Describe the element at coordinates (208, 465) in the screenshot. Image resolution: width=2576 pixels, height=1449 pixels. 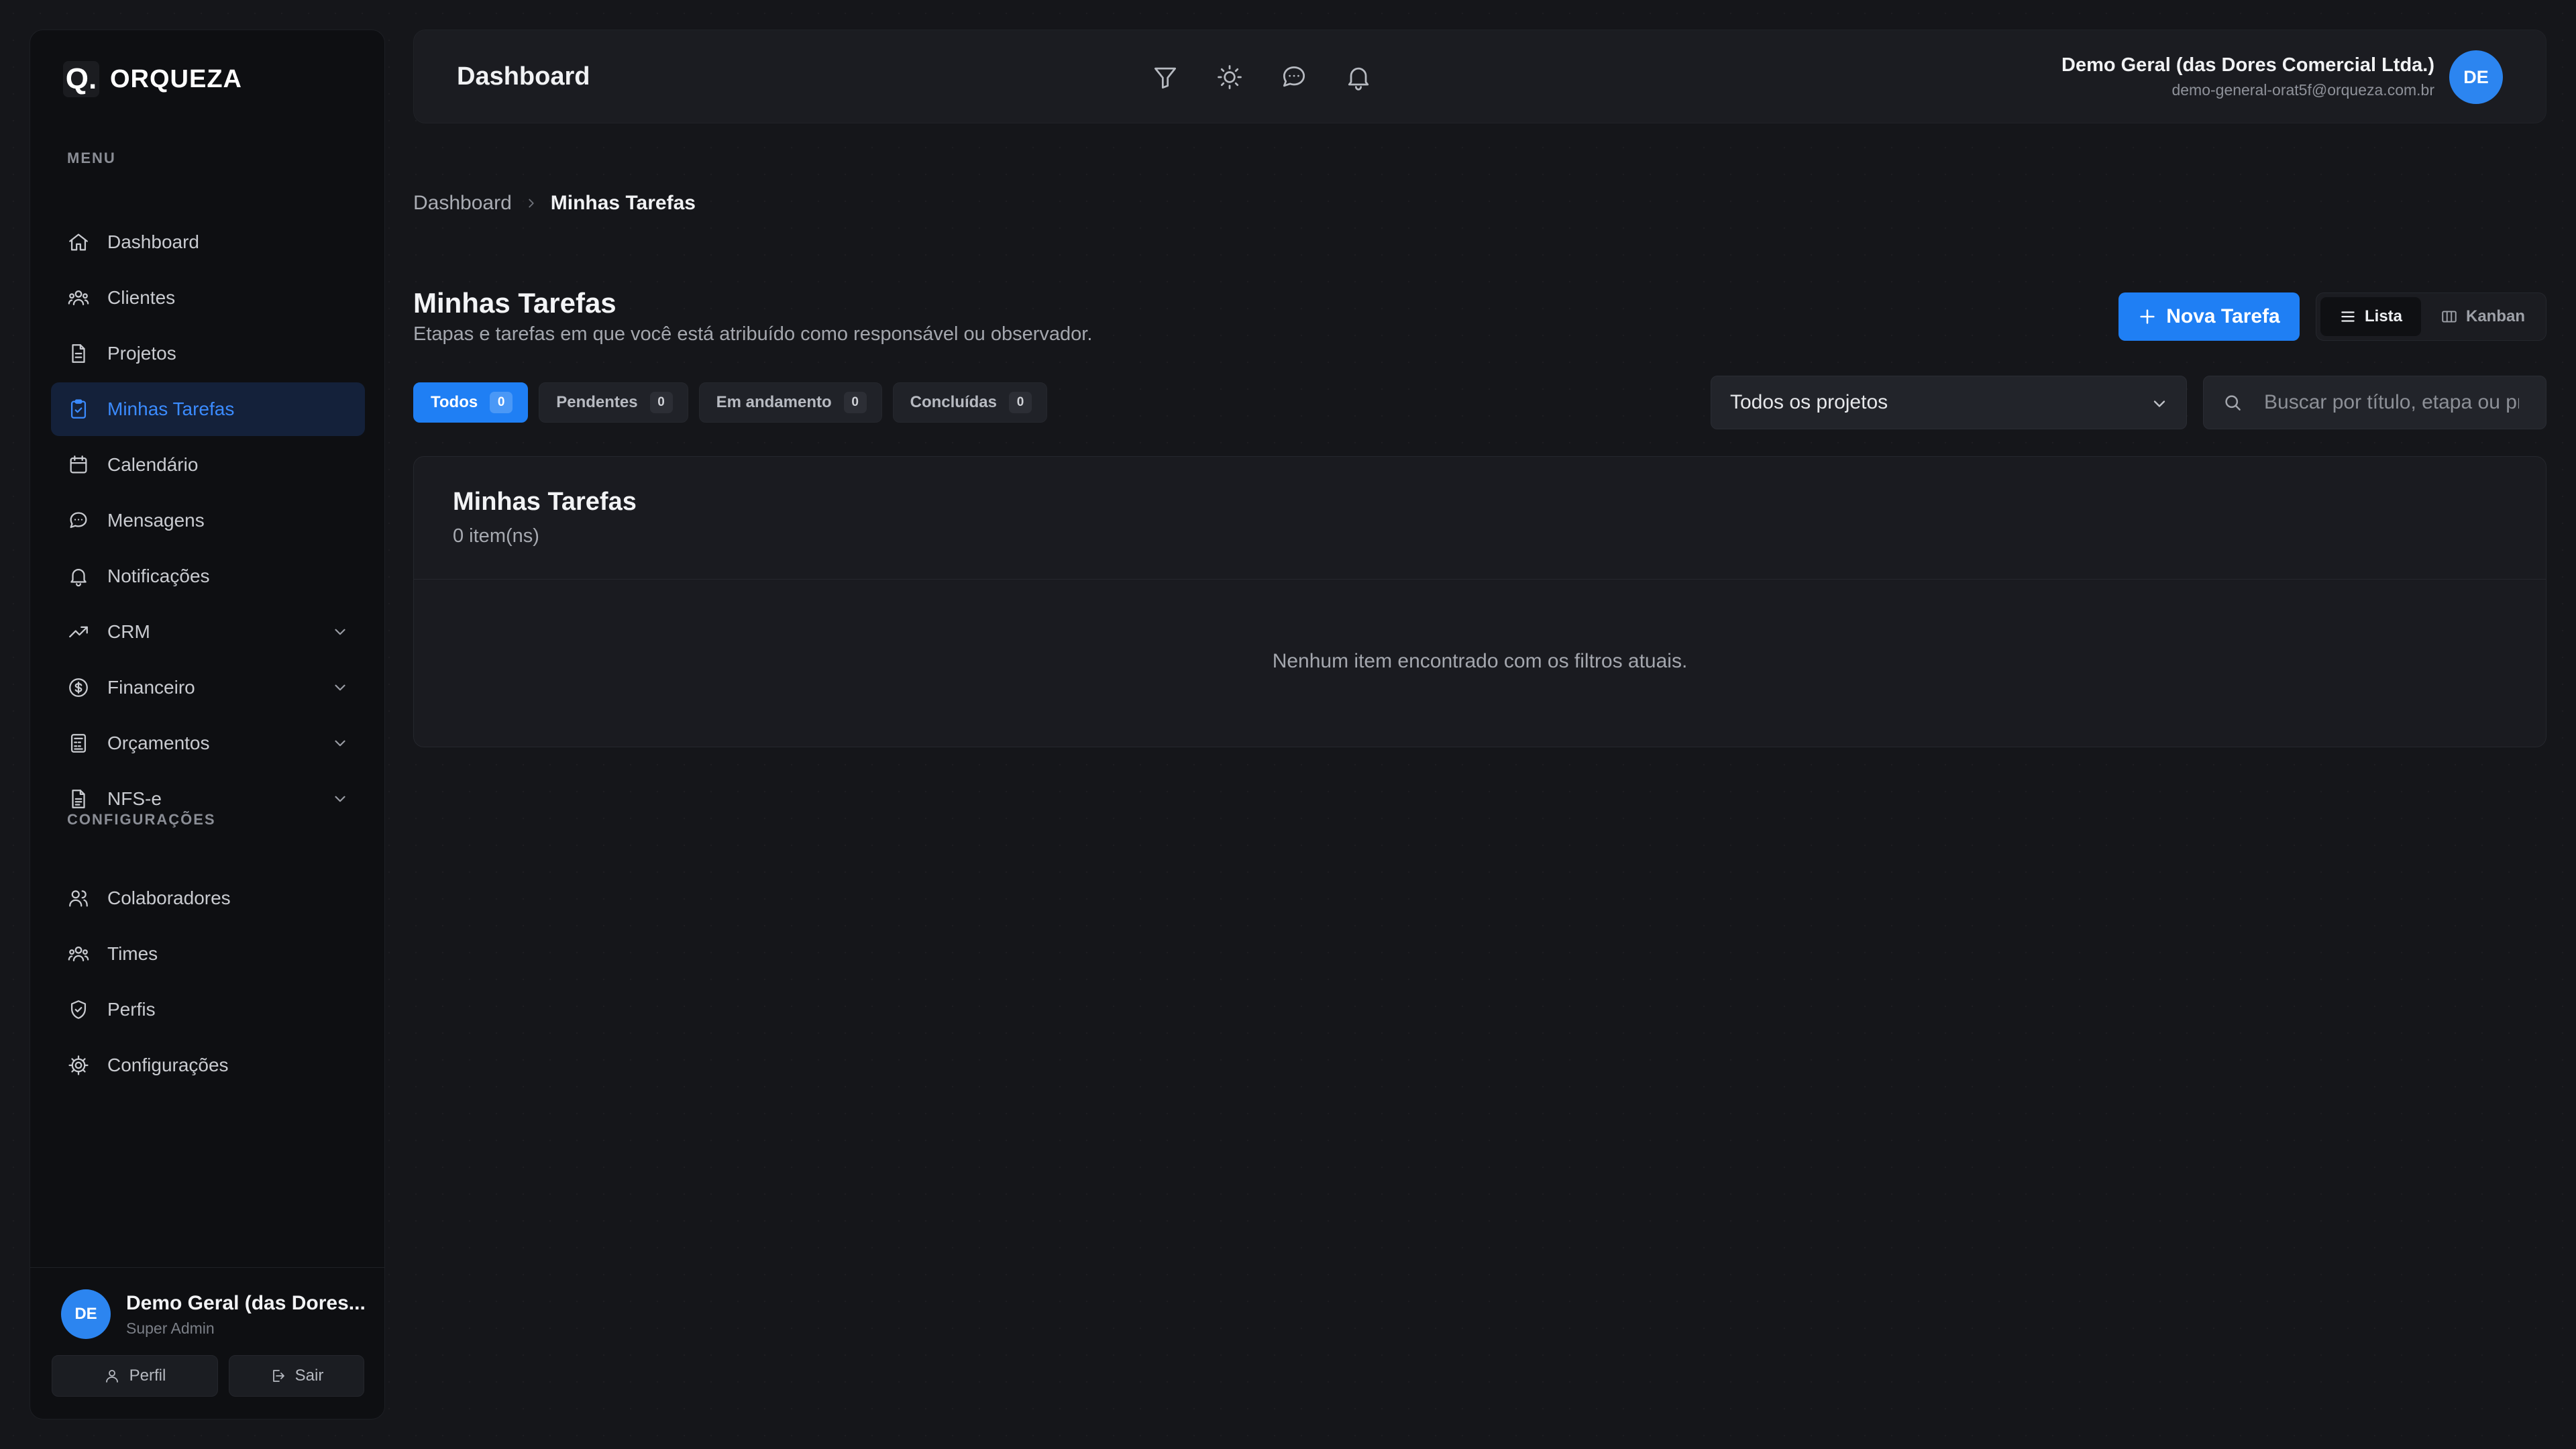
I see `sidebar-item-calendario: Calendário` at that location.